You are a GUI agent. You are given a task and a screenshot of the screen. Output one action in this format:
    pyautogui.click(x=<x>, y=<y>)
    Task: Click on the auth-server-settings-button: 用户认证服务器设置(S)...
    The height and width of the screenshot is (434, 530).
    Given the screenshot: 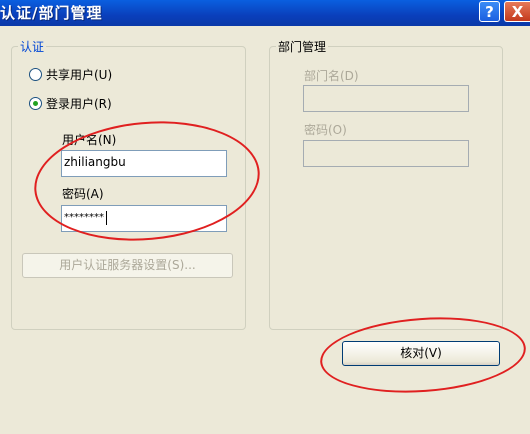 What is the action you would take?
    pyautogui.click(x=127, y=265)
    